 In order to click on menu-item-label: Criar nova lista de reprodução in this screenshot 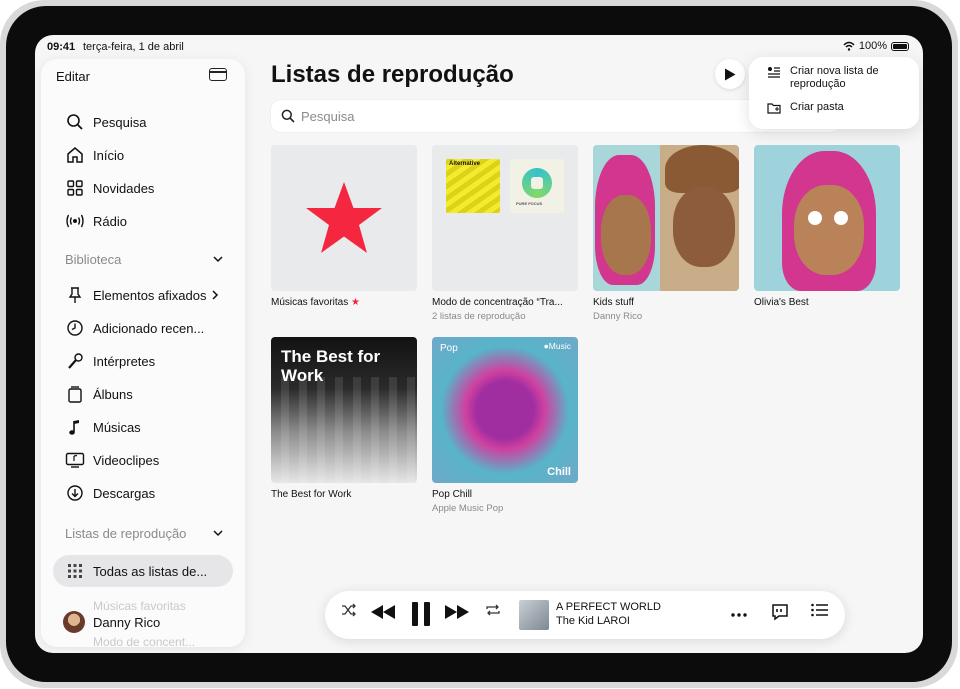, I will do `click(834, 77)`.